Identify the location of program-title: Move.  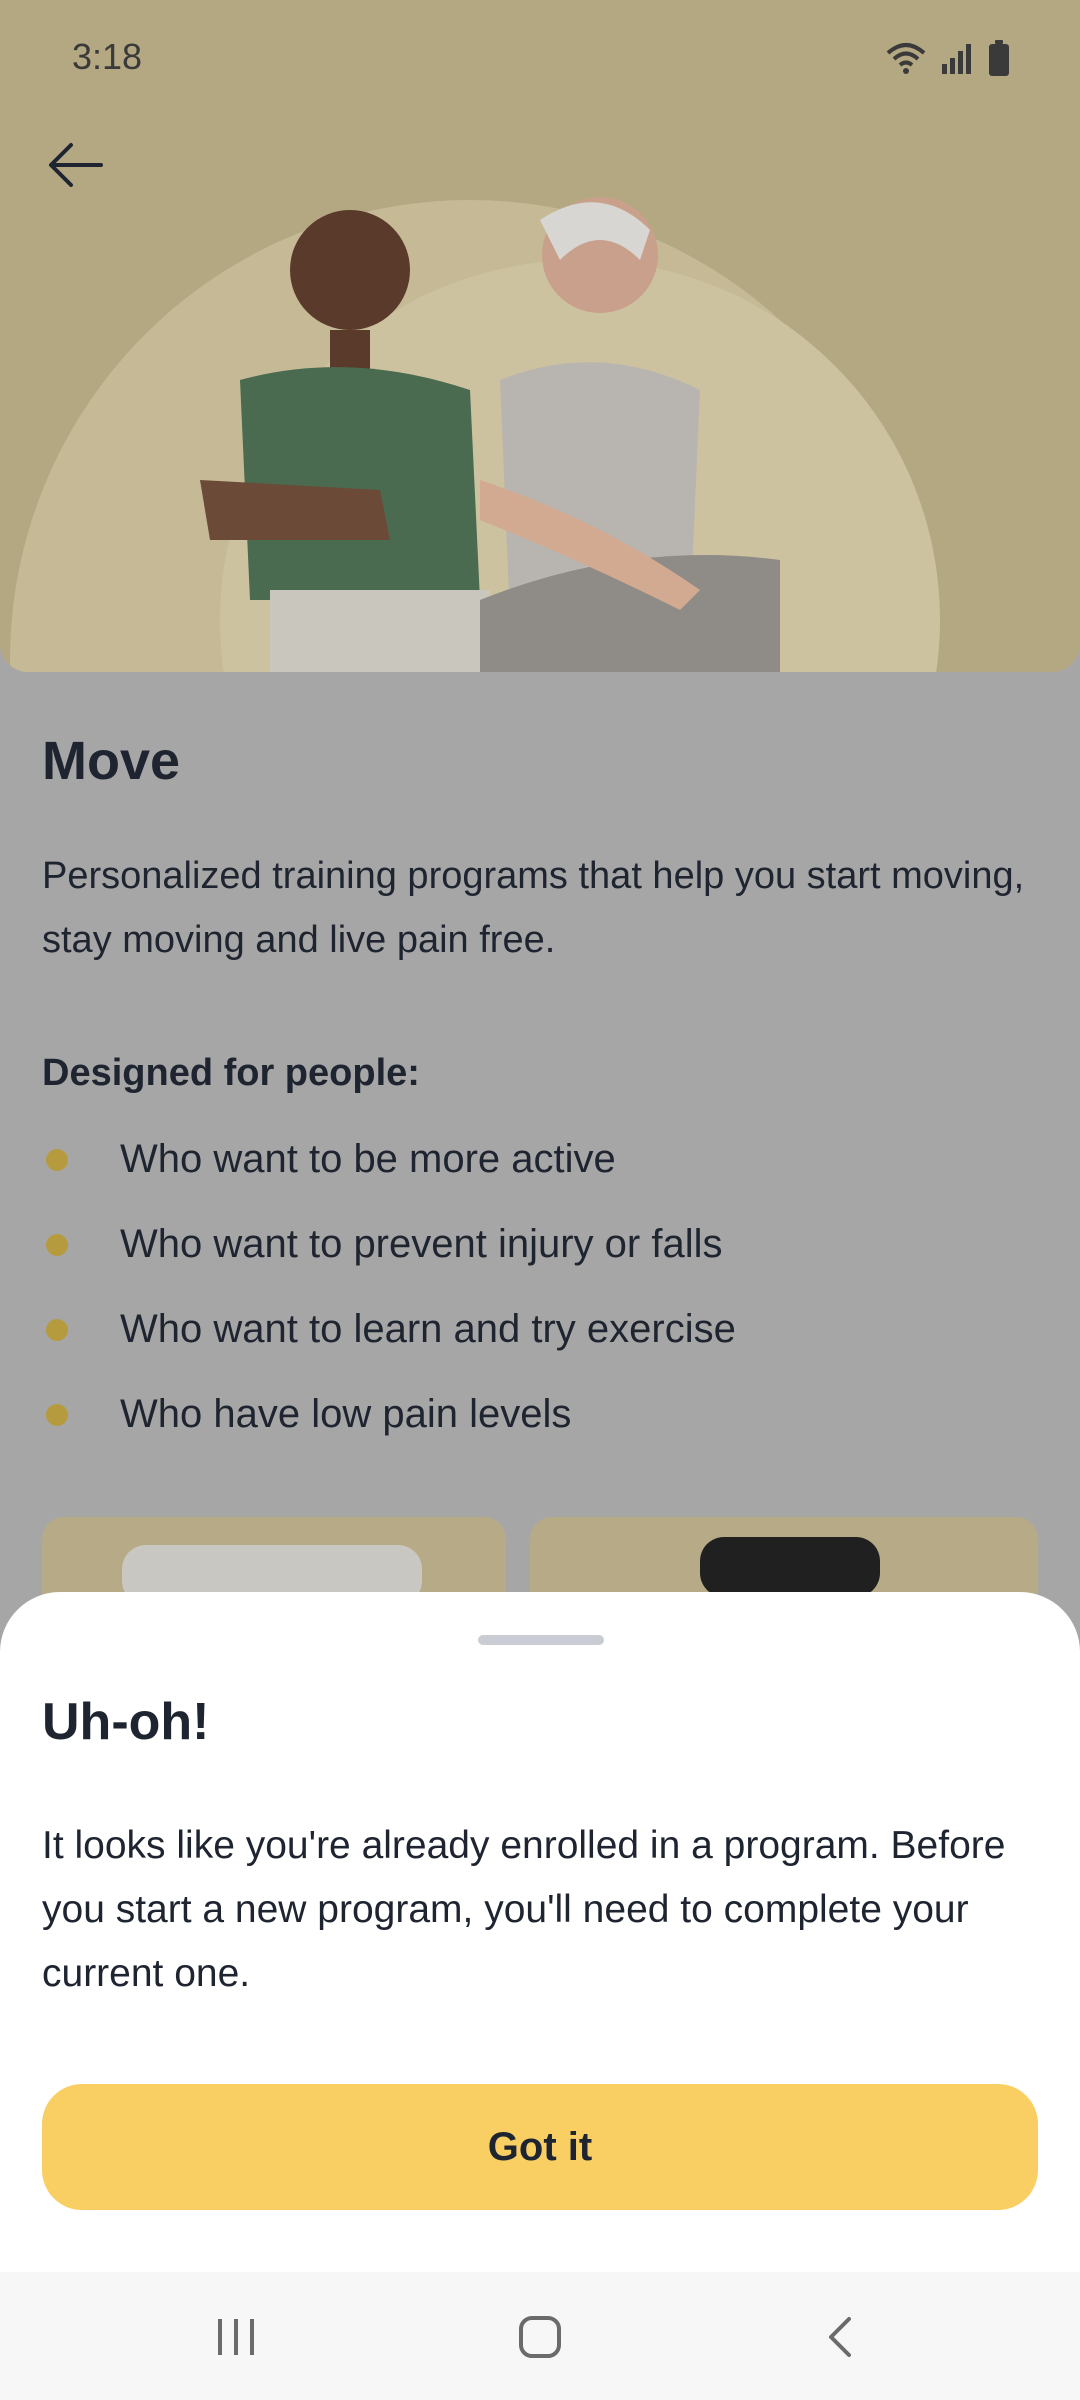
(111, 761).